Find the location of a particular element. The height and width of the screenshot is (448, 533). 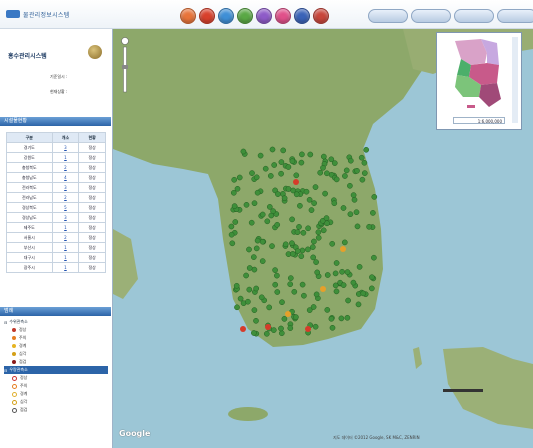

cell-count: 5 is located at coordinates (65, 207).